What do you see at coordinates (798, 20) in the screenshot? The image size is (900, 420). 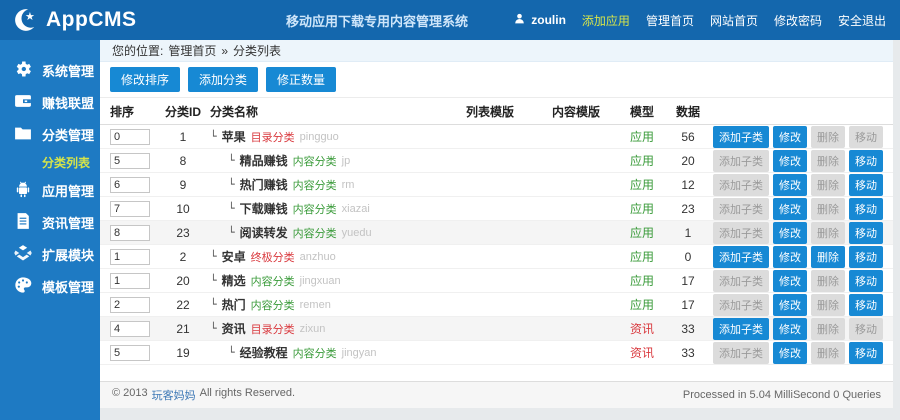 I see `nav-change-password: 修改密码` at bounding box center [798, 20].